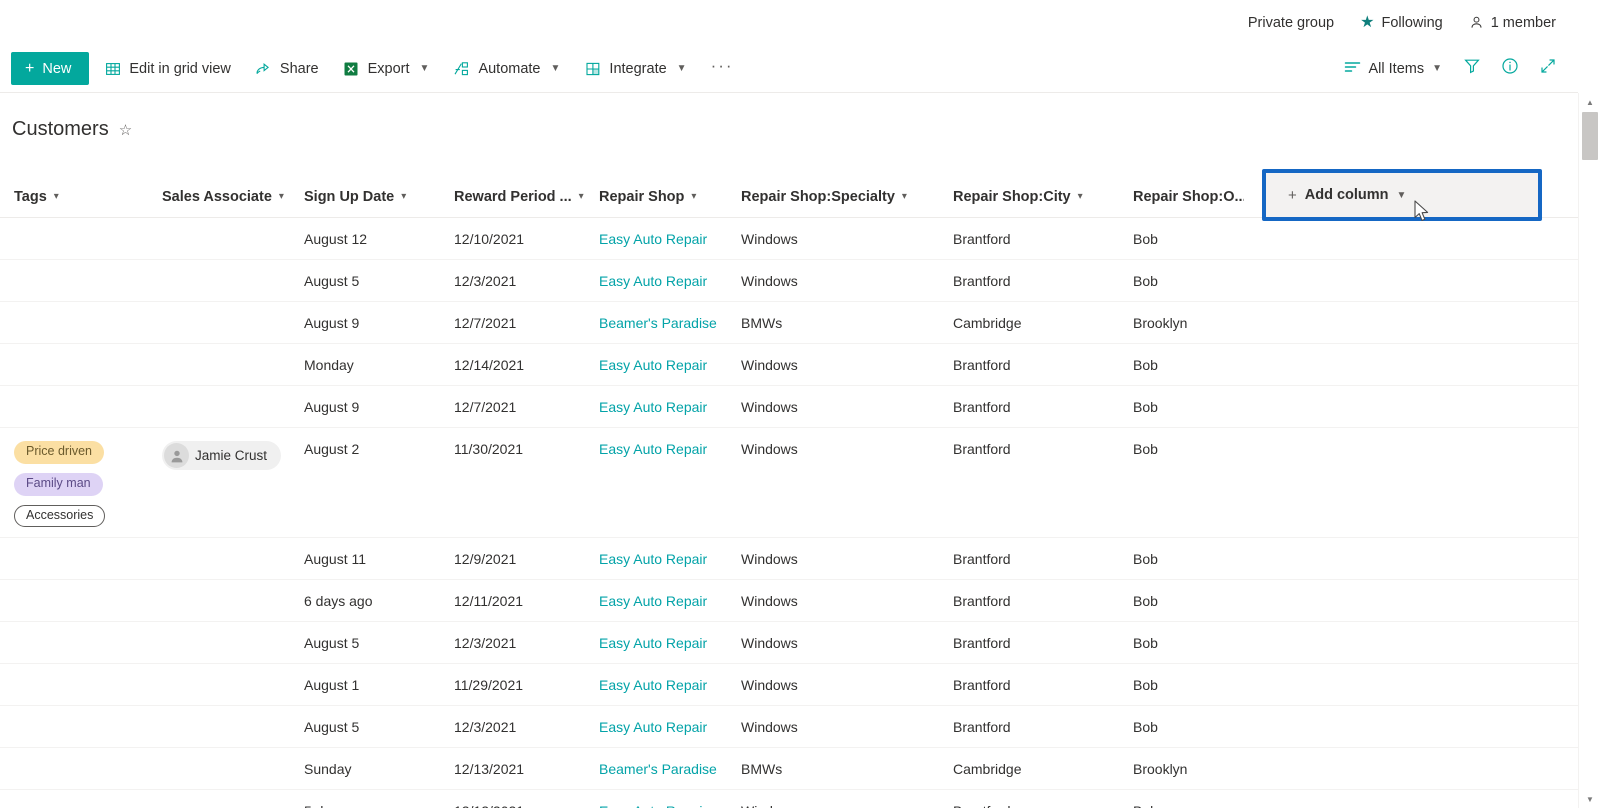 The width and height of the screenshot is (1600, 808). What do you see at coordinates (263, 68) in the screenshot?
I see `share-icon` at bounding box center [263, 68].